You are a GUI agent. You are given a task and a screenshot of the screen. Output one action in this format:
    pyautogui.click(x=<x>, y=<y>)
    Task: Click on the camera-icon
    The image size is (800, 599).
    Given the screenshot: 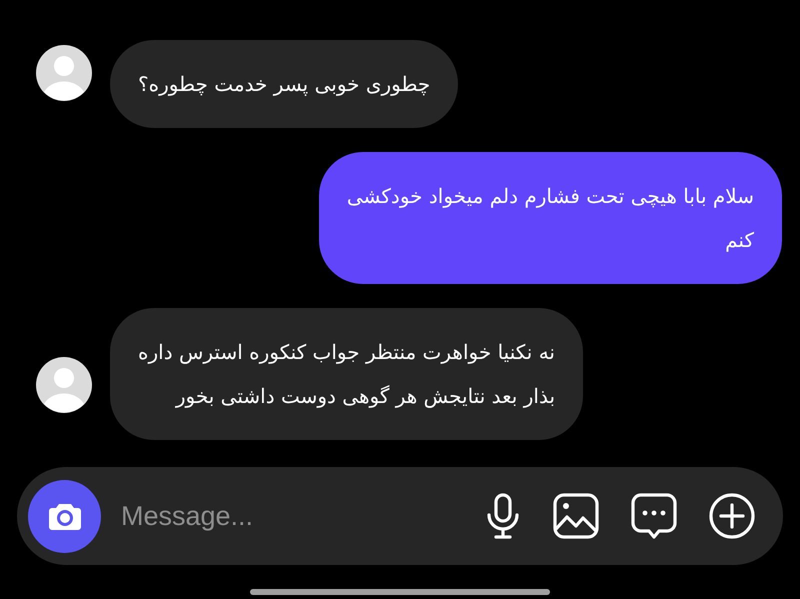 What is the action you would take?
    pyautogui.click(x=65, y=516)
    